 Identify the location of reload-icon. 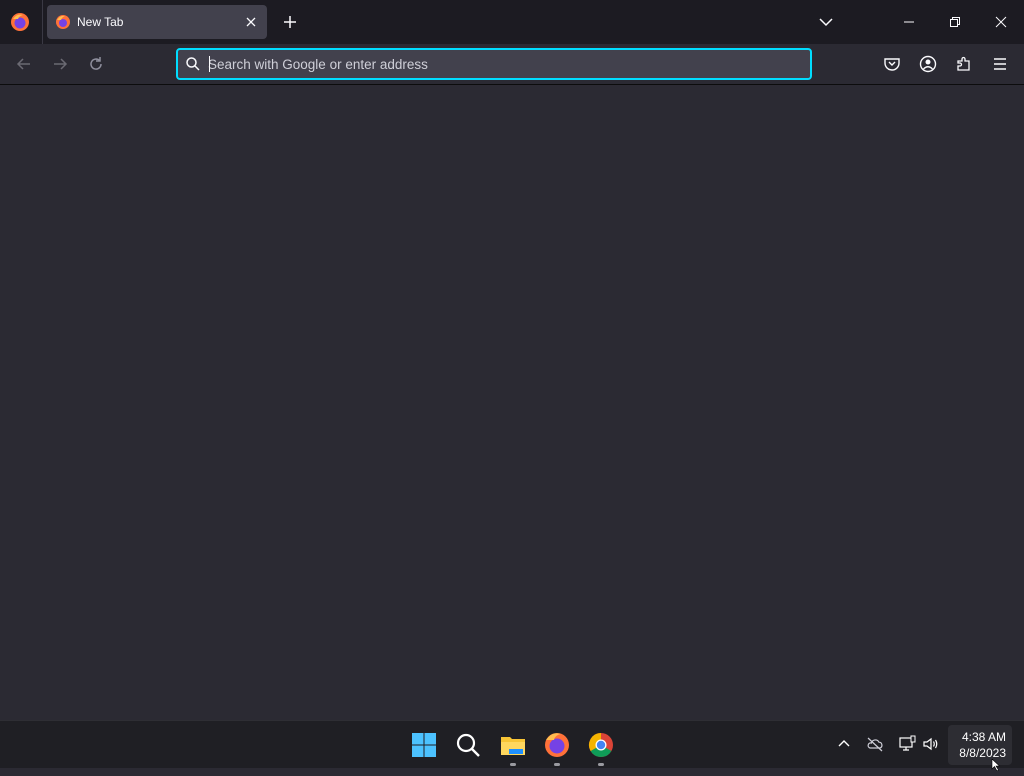
(96, 63).